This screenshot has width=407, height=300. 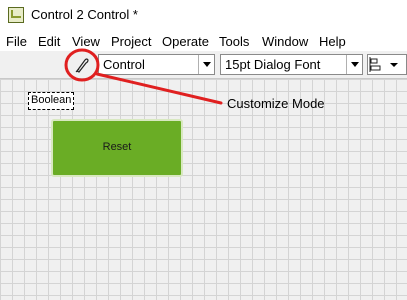 What do you see at coordinates (276, 103) in the screenshot?
I see `annotation-label: Customize Mode` at bounding box center [276, 103].